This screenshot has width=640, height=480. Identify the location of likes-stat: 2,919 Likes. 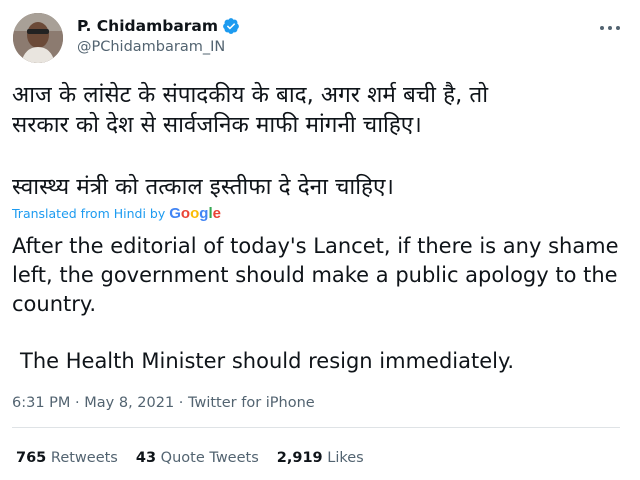
(320, 458).